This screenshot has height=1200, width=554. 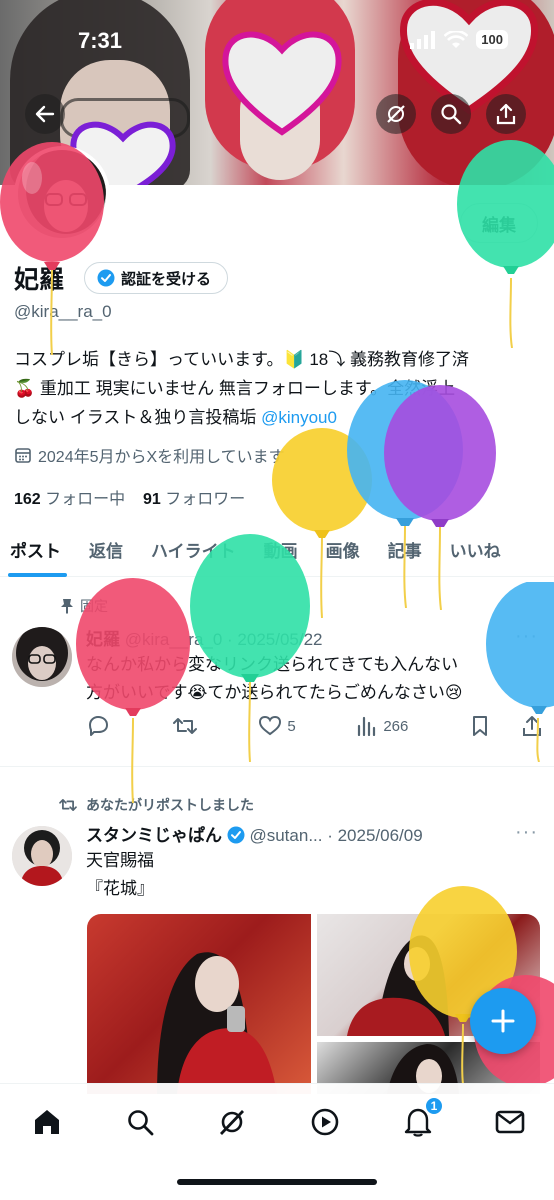 I want to click on joined-date: 2024年5月からXを利用しています, so click(x=149, y=455).